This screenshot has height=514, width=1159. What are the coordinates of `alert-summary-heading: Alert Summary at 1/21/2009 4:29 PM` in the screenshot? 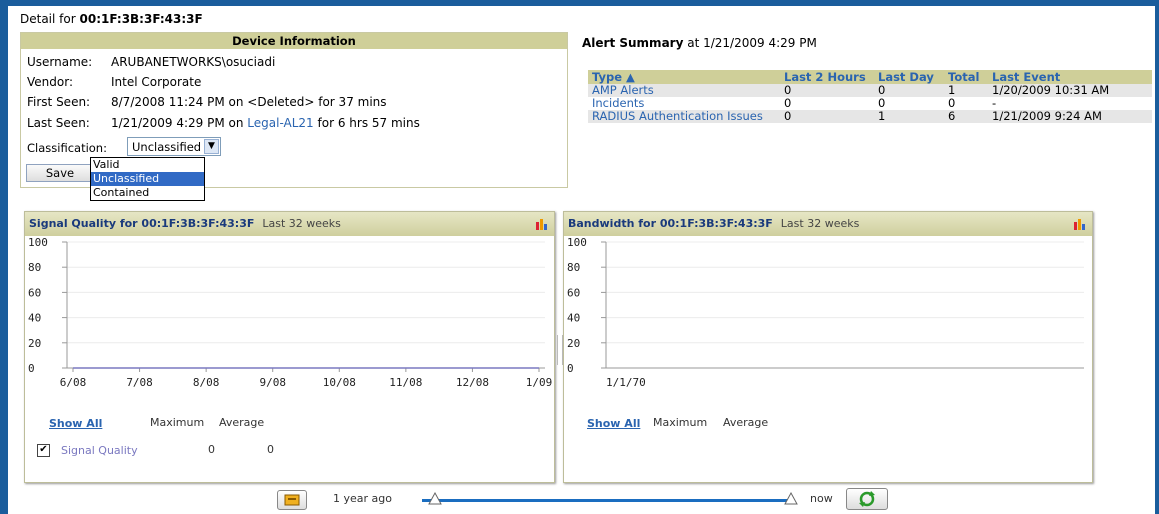 It's located at (699, 43).